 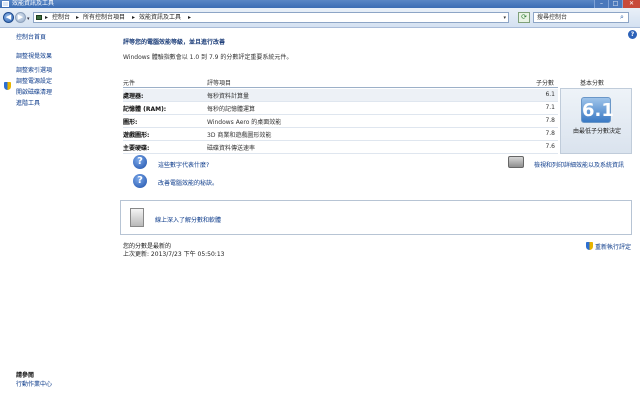 I want to click on what-numbers-link: 這些數字代表什麼?, so click(x=183, y=164).